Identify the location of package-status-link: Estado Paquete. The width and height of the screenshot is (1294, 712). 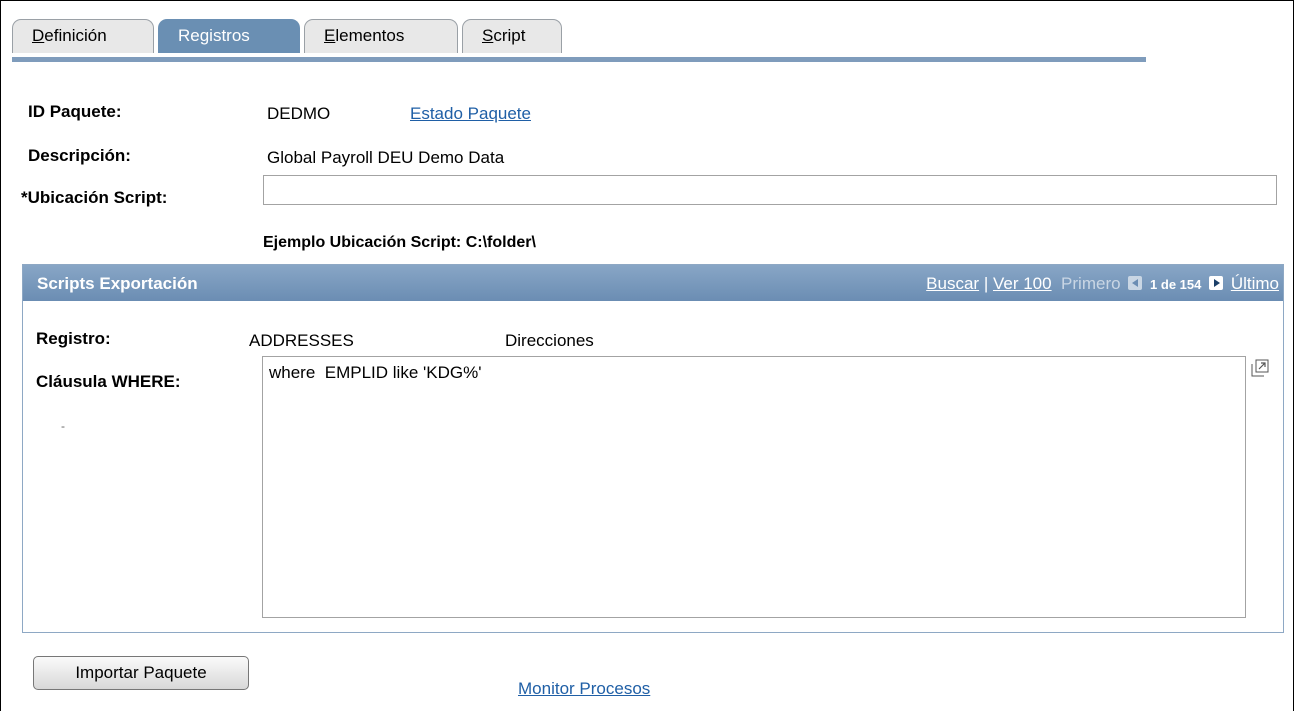
(470, 114).